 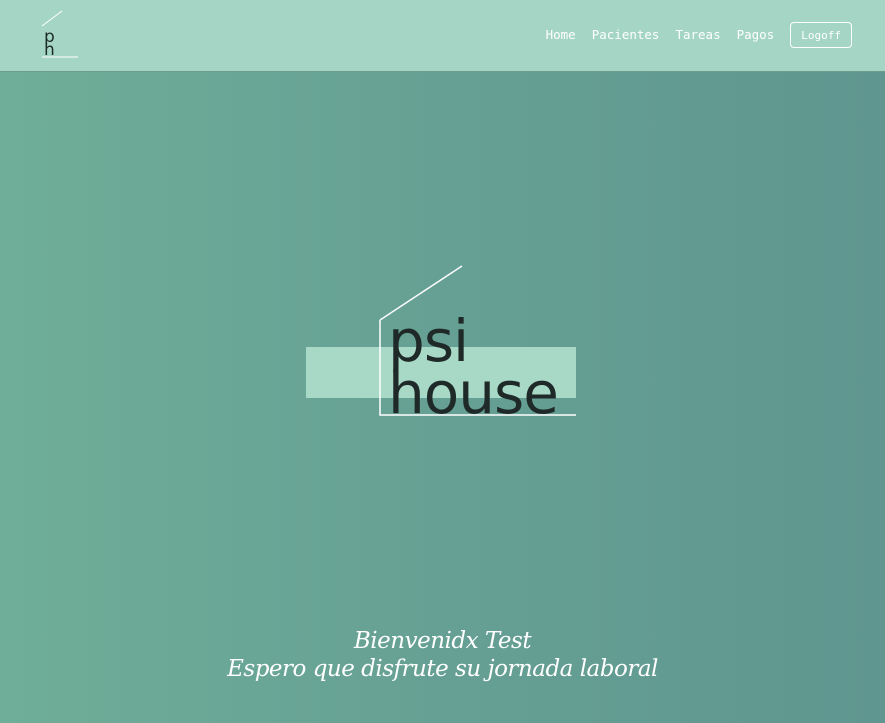 I want to click on welcome-title: Bienvenidx Test, so click(x=442, y=641).